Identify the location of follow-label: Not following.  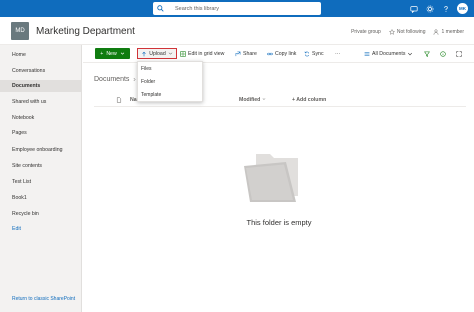
(411, 32).